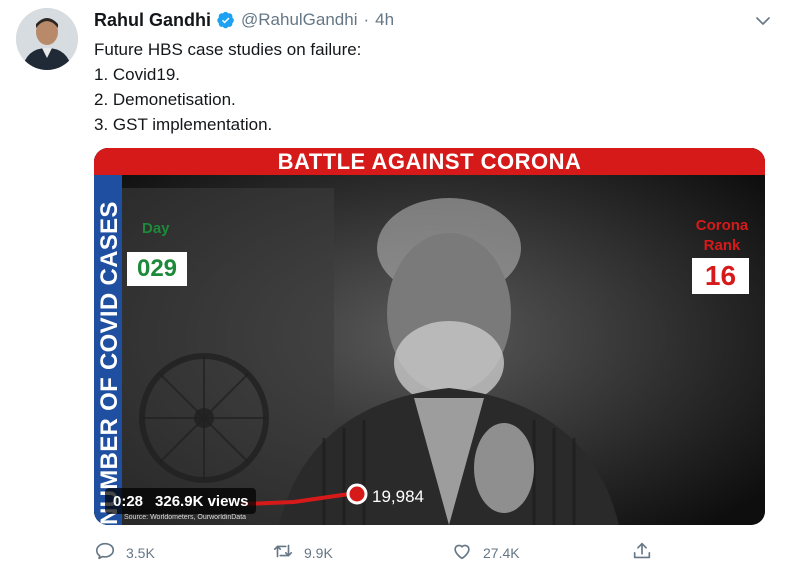 The height and width of the screenshot is (570, 800). I want to click on verified-badge-icon, so click(226, 20).